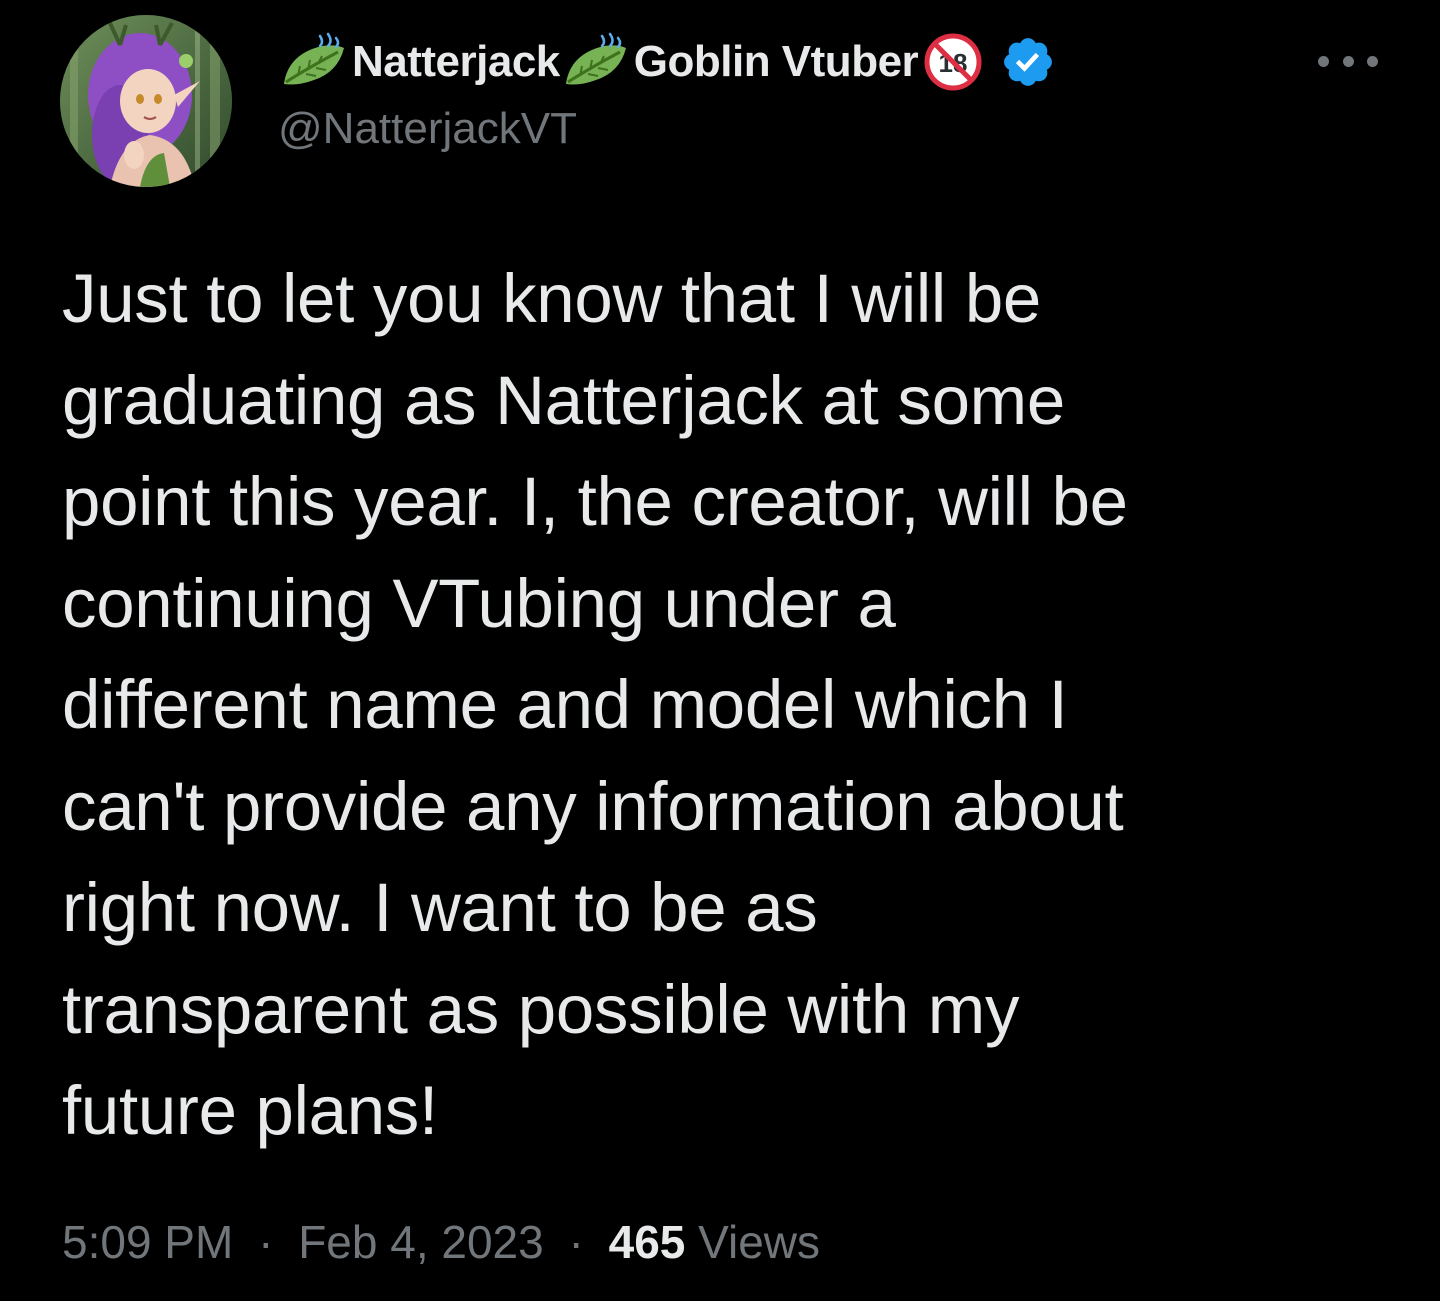  I want to click on more-options-icon, so click(1348, 61).